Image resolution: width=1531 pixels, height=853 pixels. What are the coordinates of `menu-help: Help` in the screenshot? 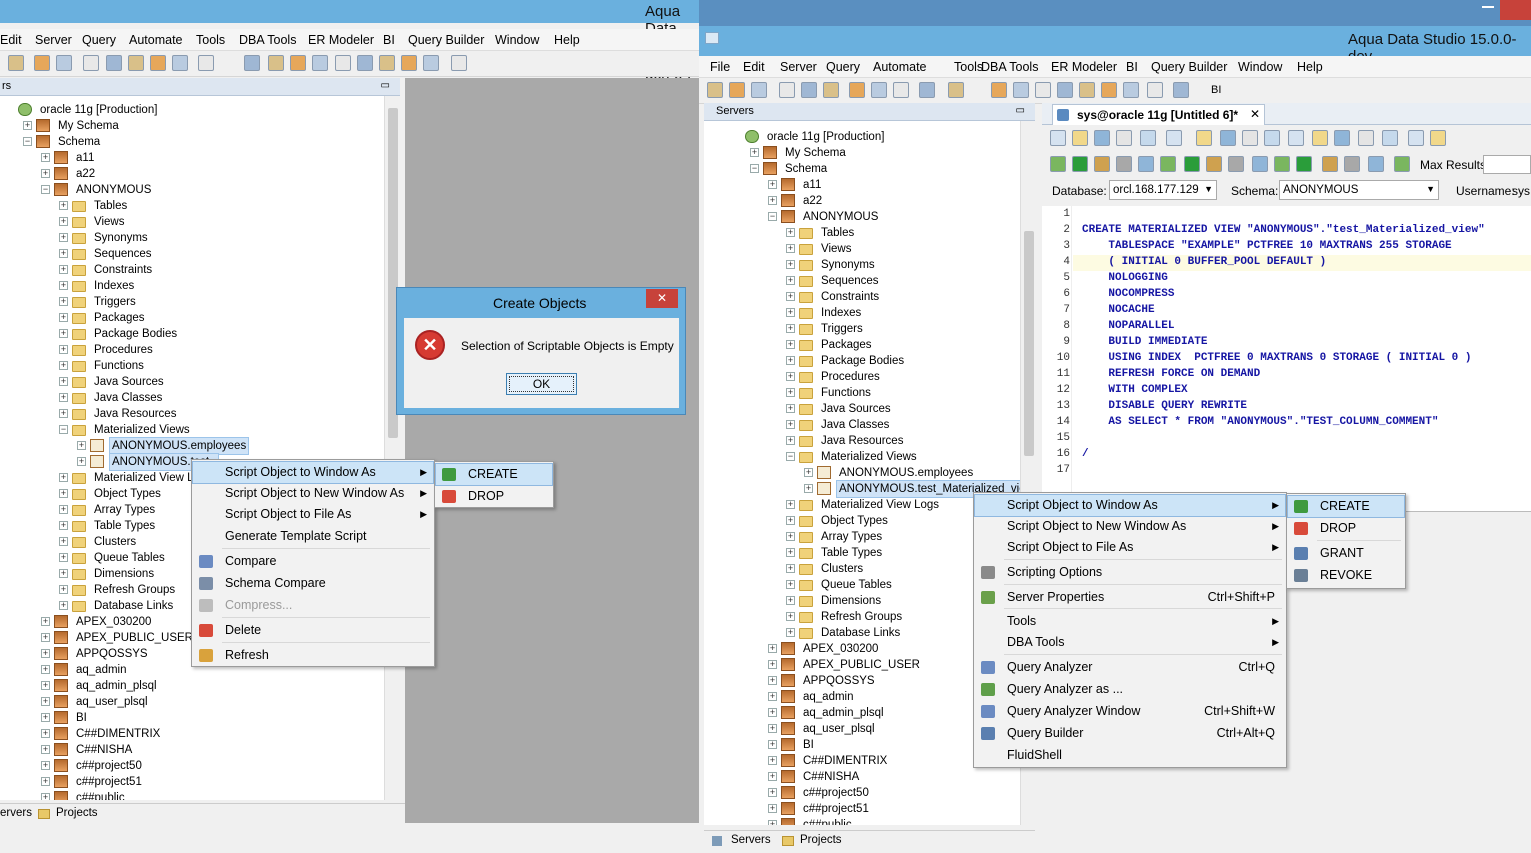 It's located at (1310, 67).